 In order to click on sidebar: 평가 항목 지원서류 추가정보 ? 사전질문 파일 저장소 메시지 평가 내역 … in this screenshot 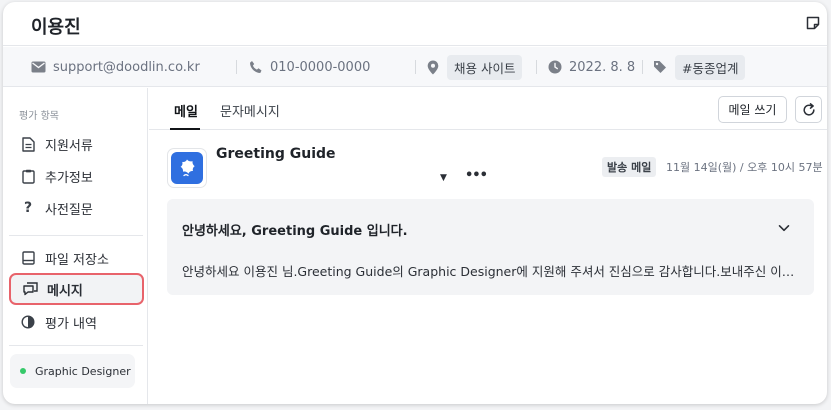, I will do `click(75, 246)`.